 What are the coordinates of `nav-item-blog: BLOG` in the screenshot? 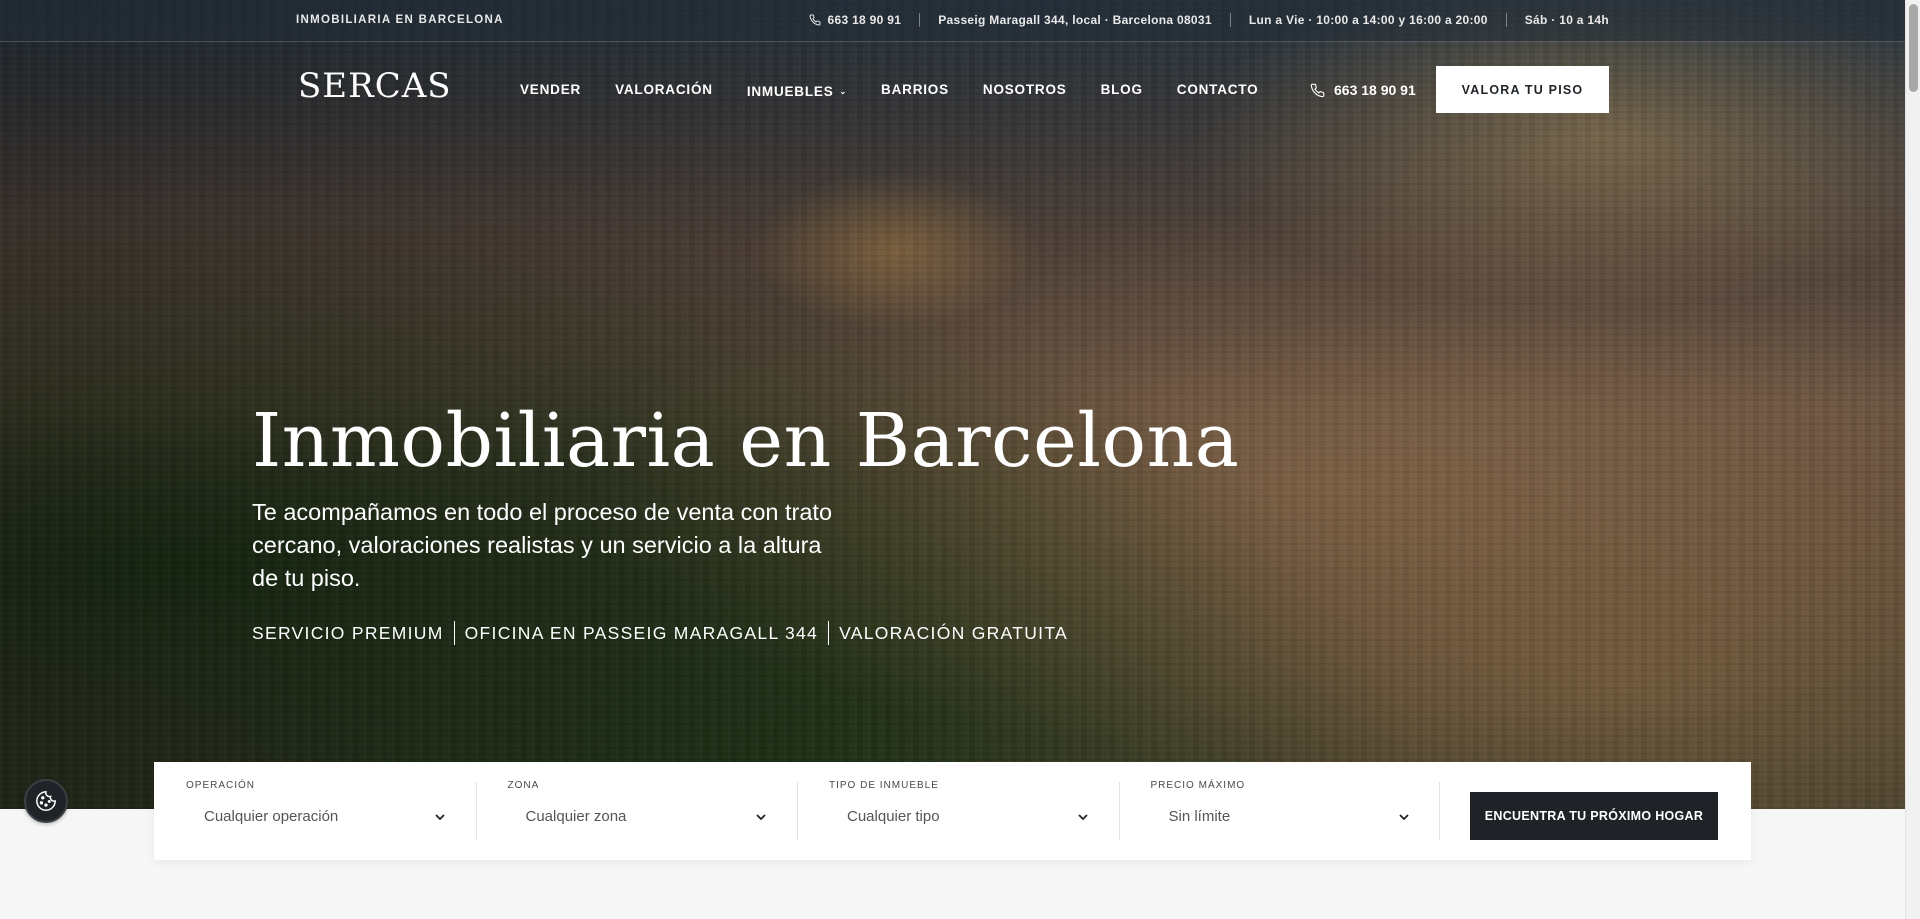 It's located at (1122, 89).